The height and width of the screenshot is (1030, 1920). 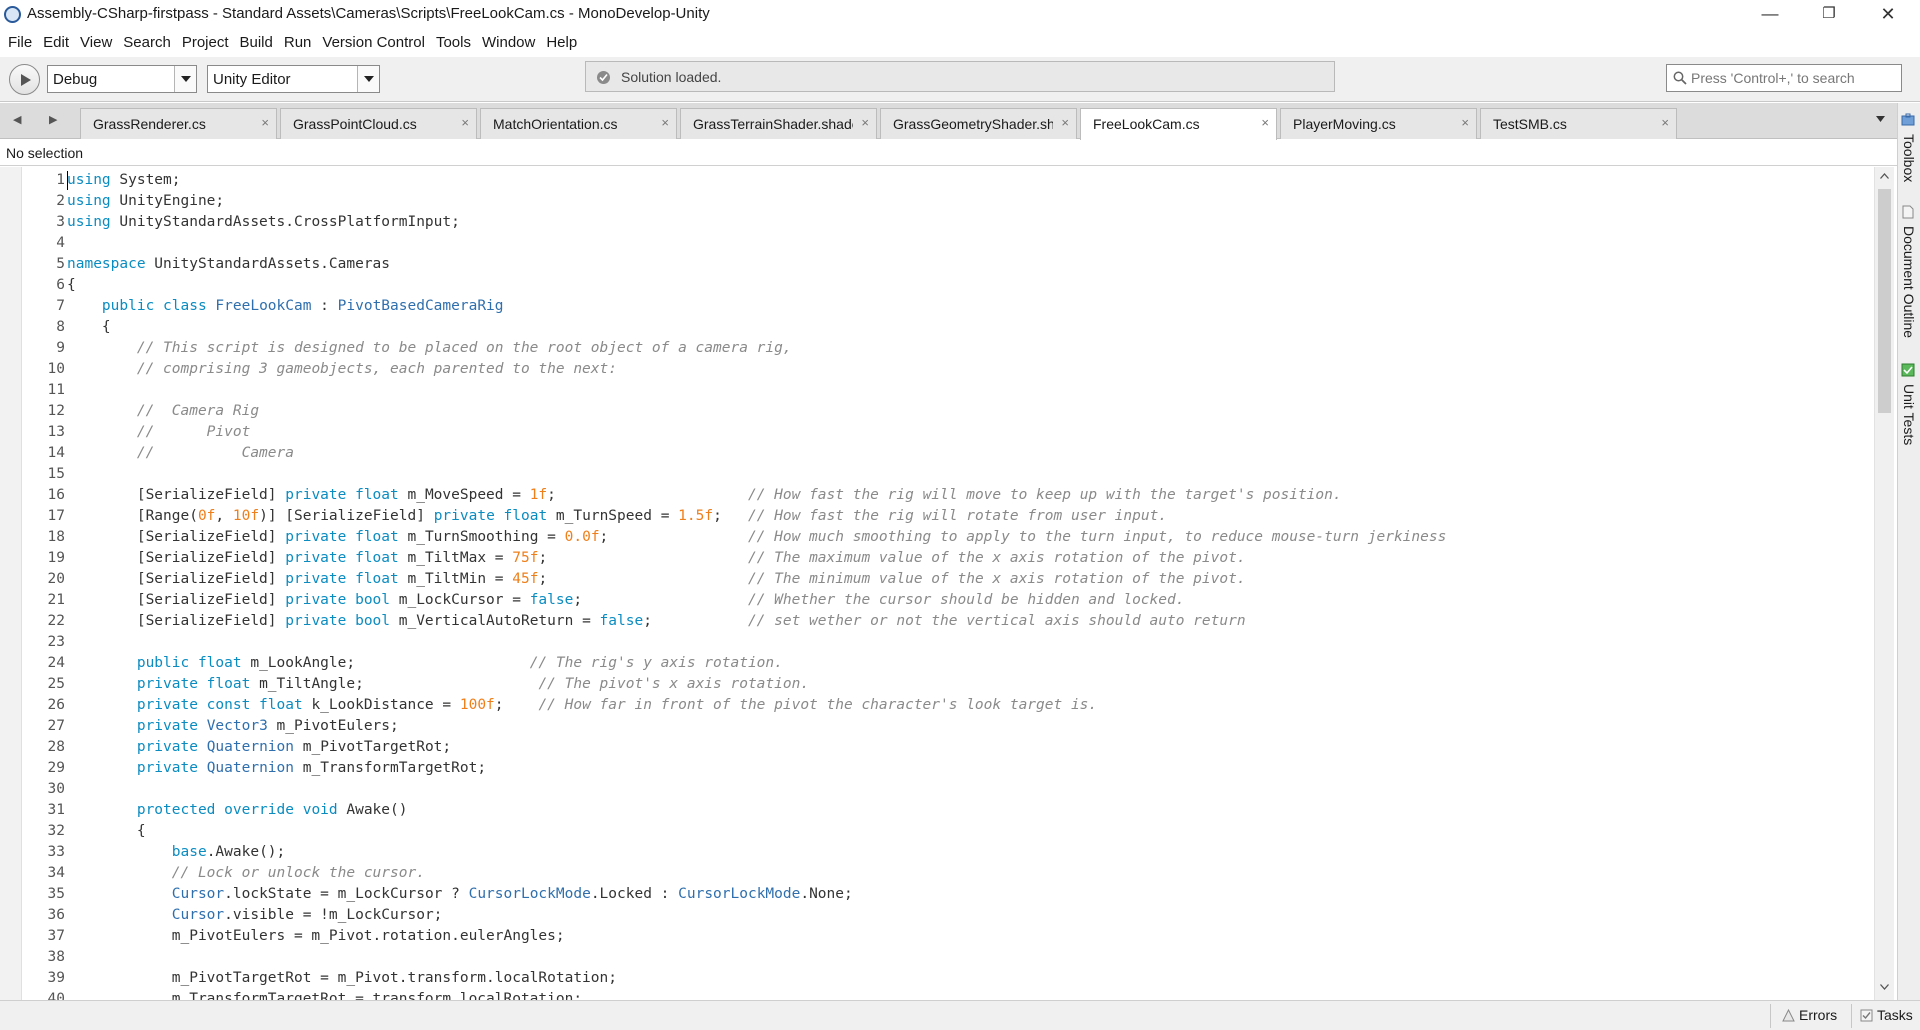 What do you see at coordinates (1886, 1015) in the screenshot?
I see `tasks-pad-button: Tasks` at bounding box center [1886, 1015].